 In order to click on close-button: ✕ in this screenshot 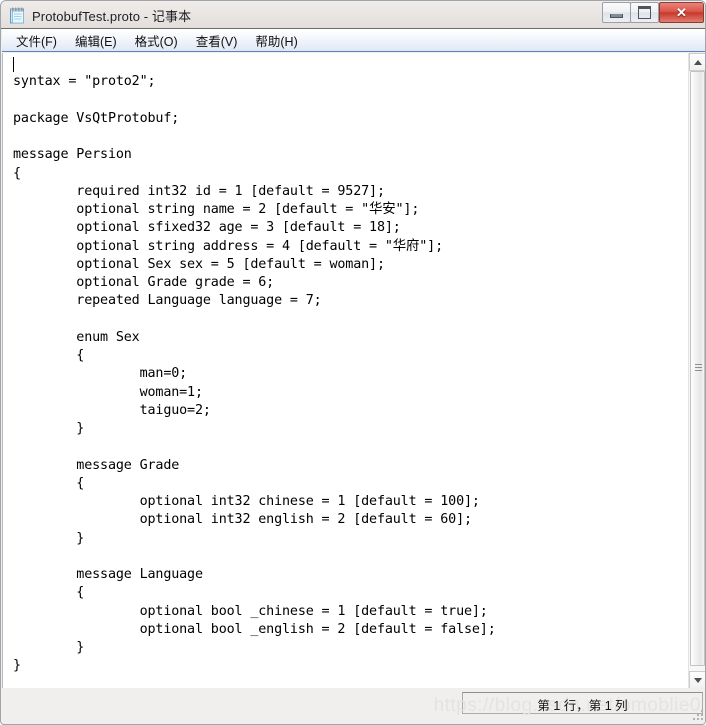, I will do `click(681, 12)`.